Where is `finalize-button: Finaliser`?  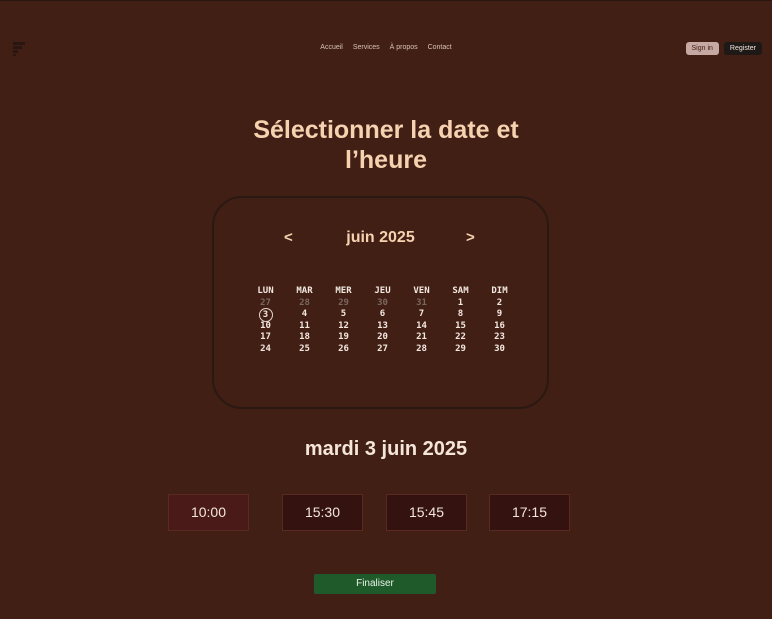
finalize-button: Finaliser is located at coordinates (375, 584).